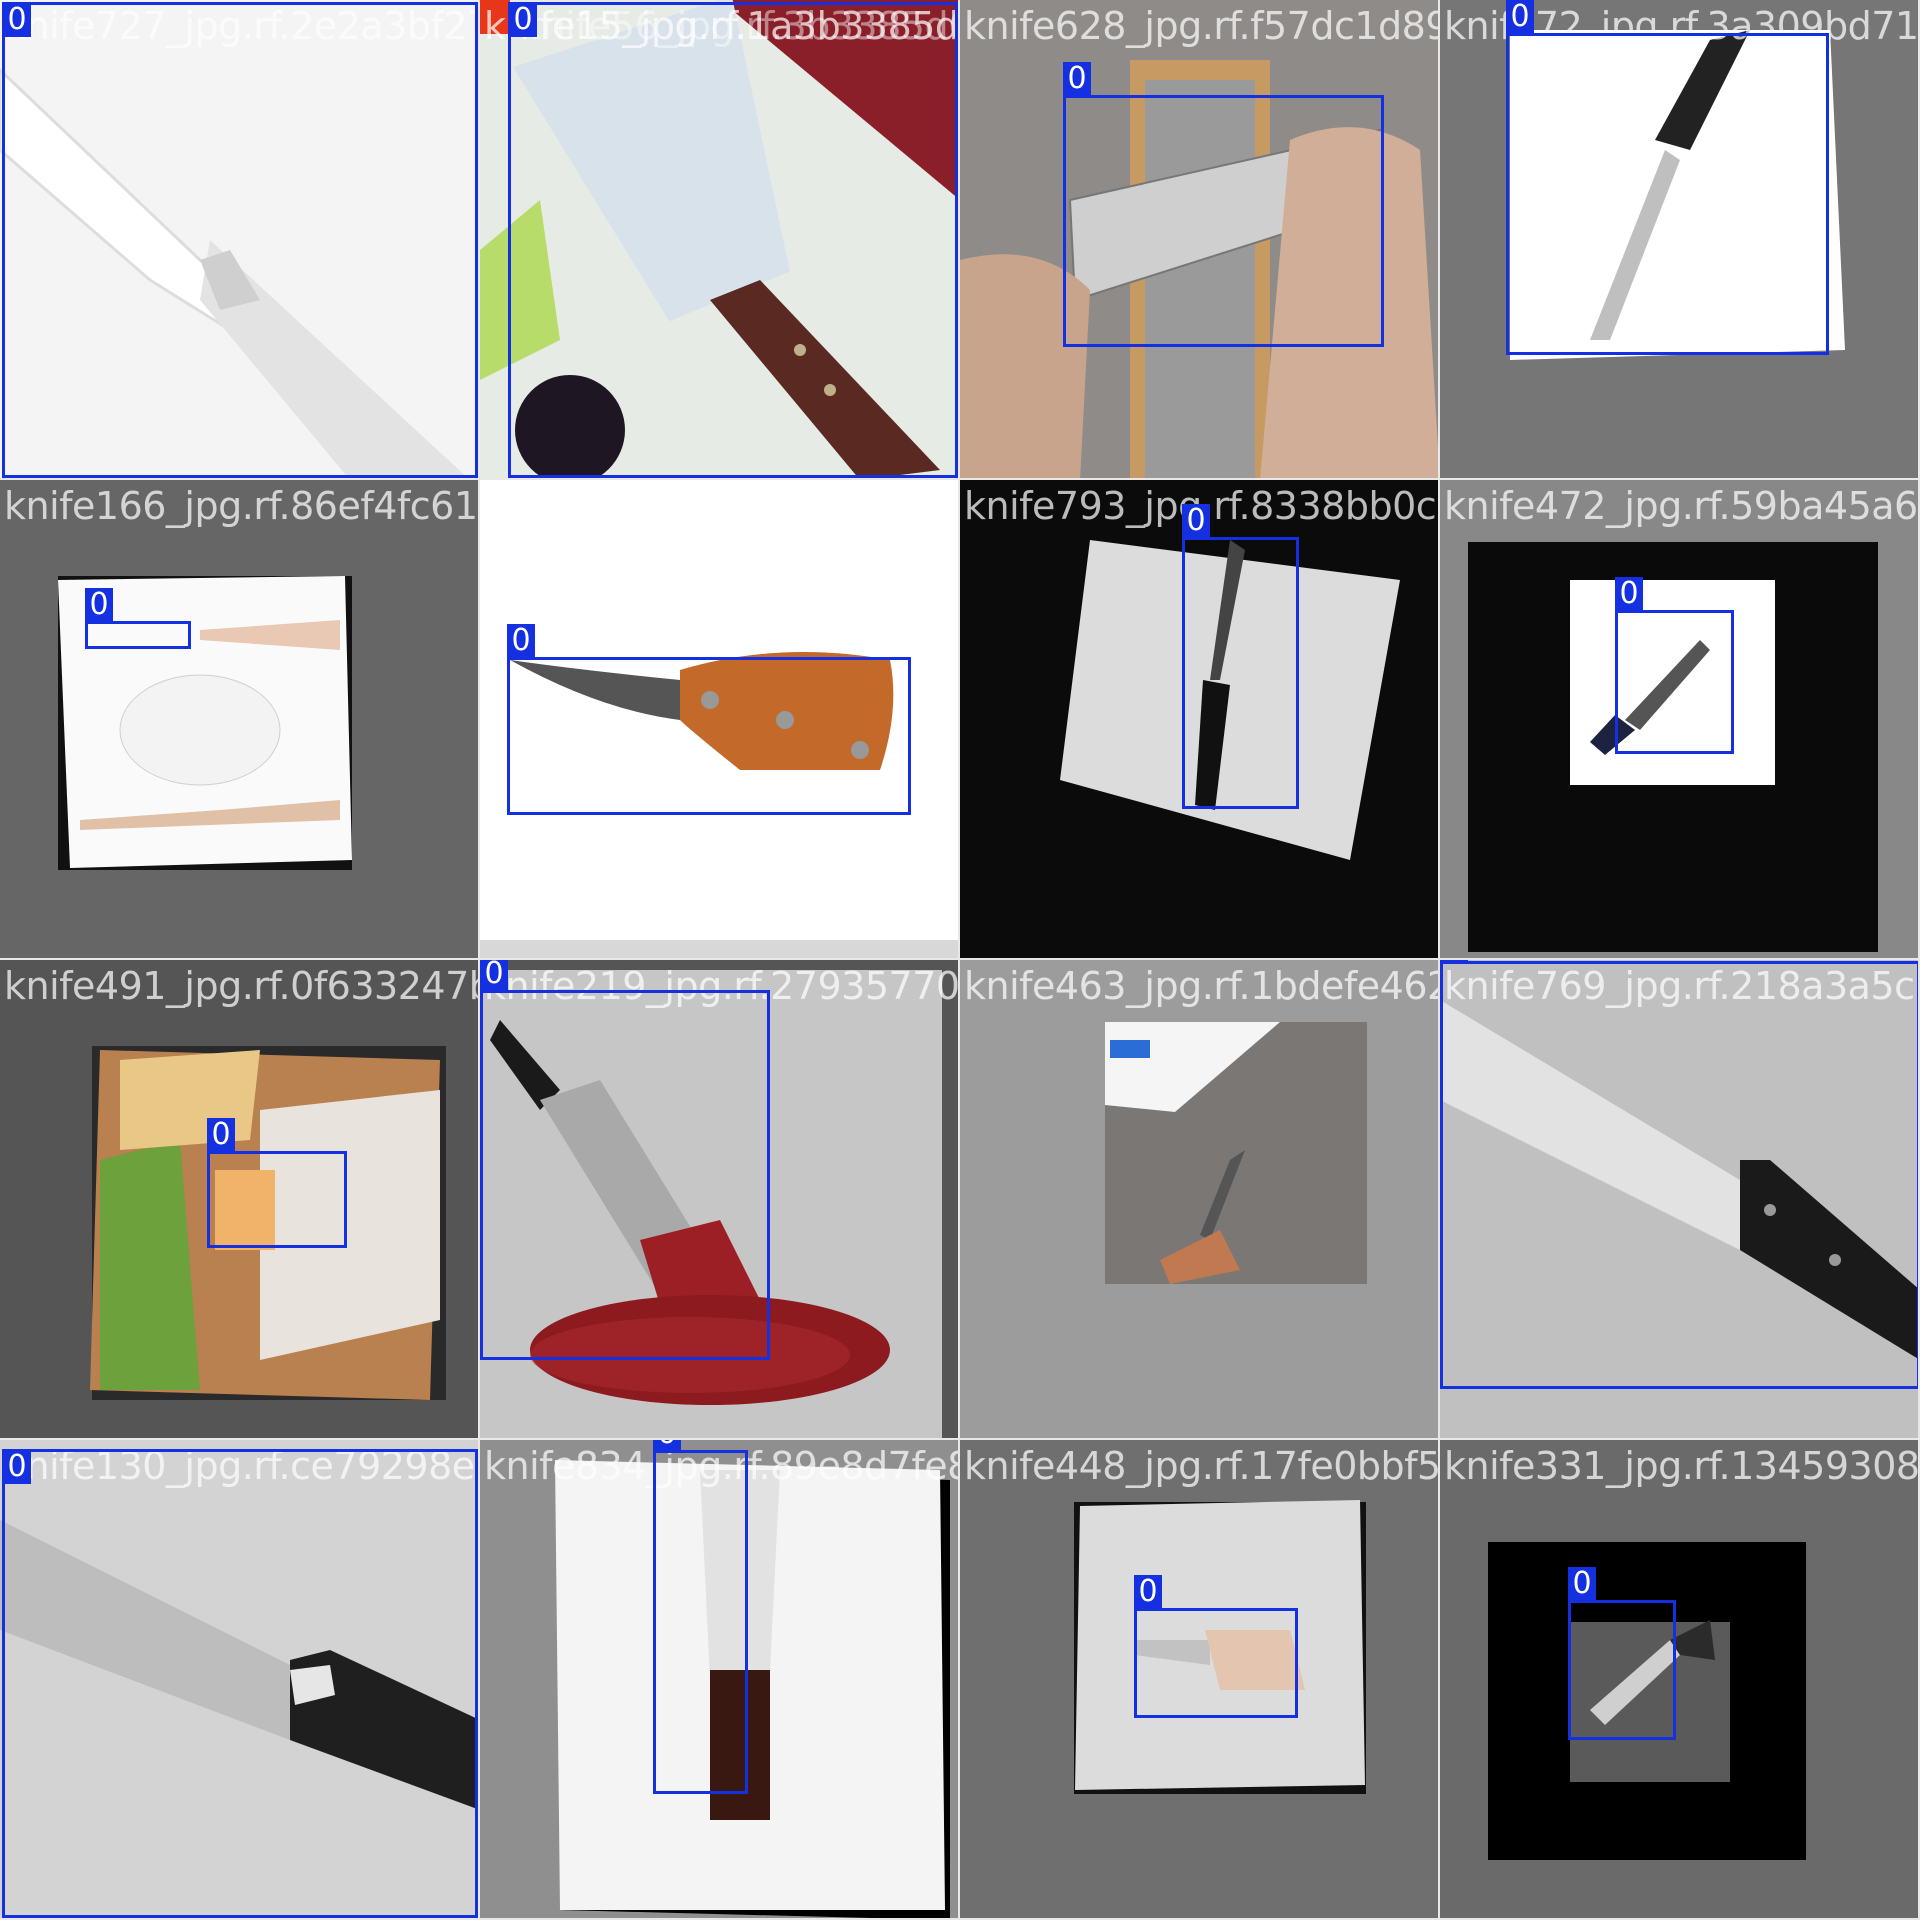  I want to click on tile-15: knife331_jpg.rf.13459308c1a 0, so click(1680, 1680).